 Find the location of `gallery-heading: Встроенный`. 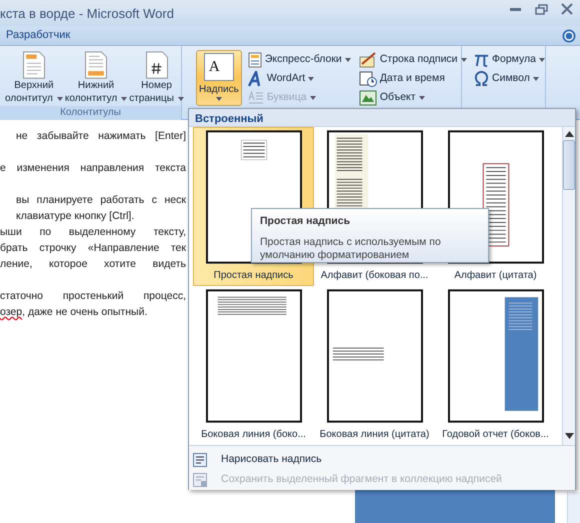

gallery-heading: Встроенный is located at coordinates (382, 118).